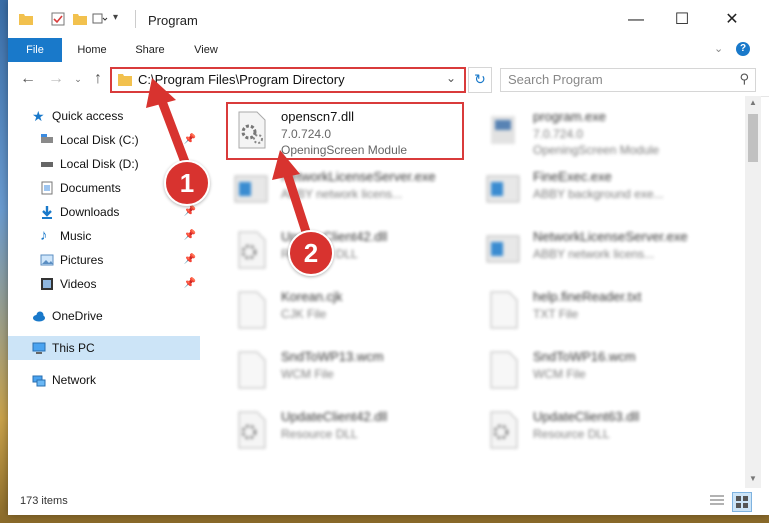 This screenshot has height=523, width=769. Describe the element at coordinates (388, 501) in the screenshot. I see `status-bar: 173 items` at that location.